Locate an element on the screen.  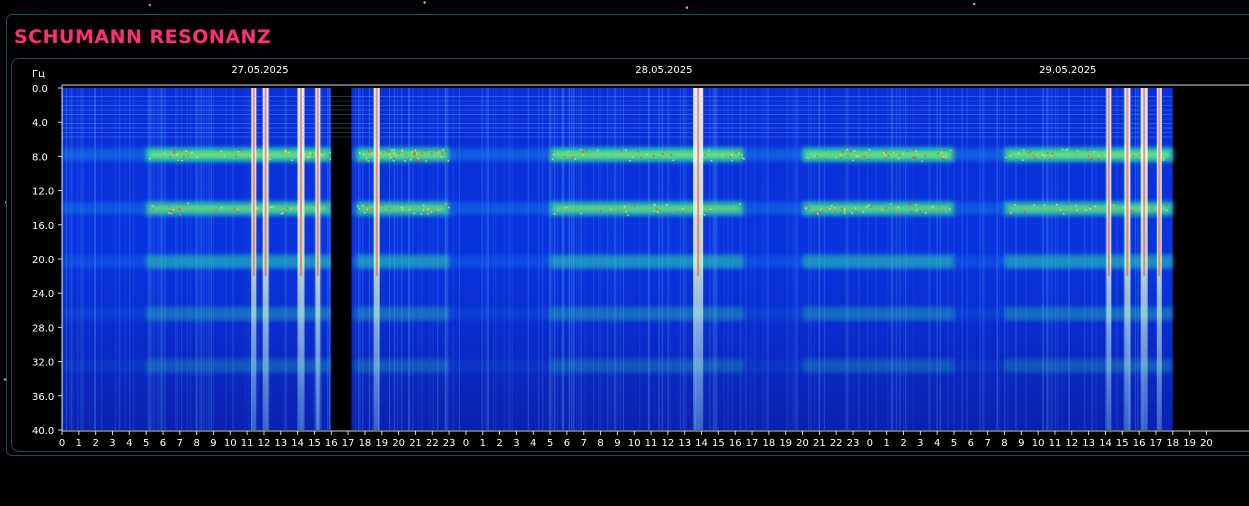
signal-spike-core is located at coordinates (1159, 182).